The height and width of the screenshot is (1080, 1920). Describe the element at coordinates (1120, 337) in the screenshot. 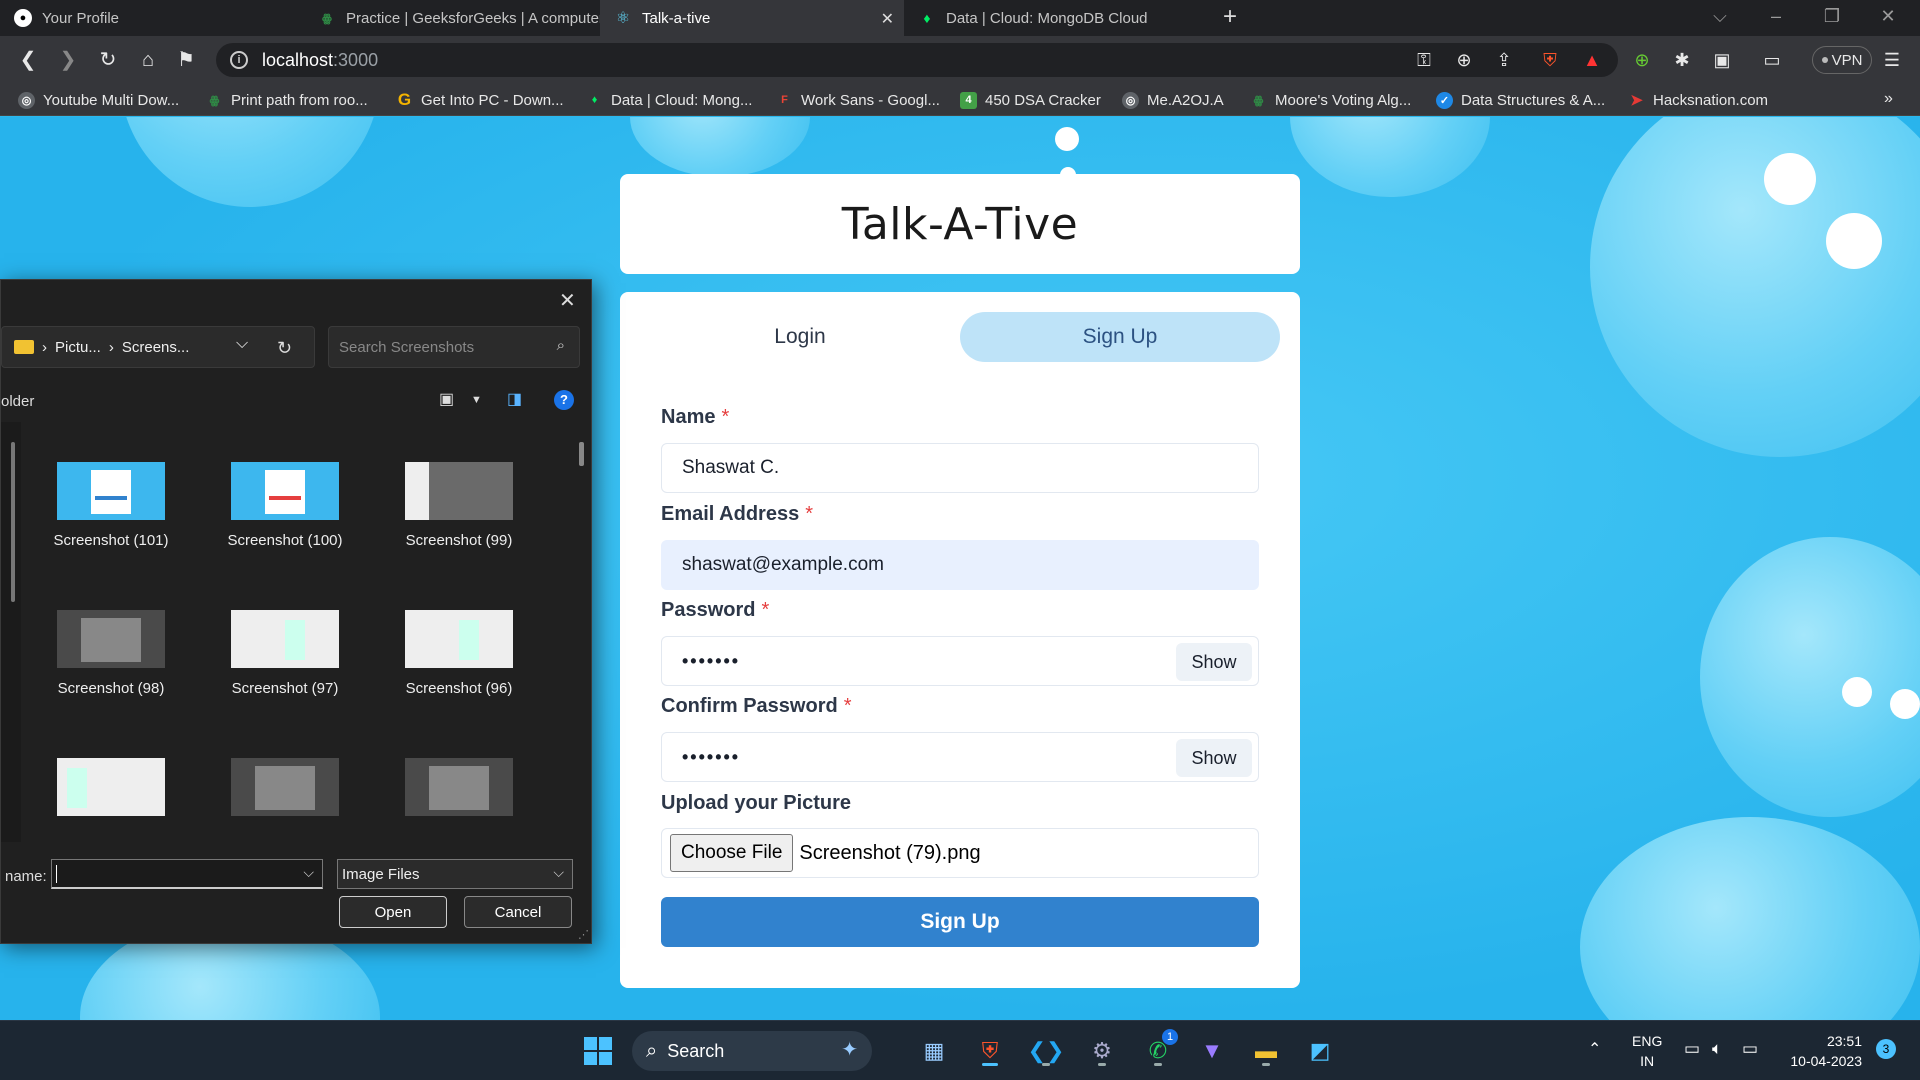

I see `tab-sign-up: Sign Up` at that location.